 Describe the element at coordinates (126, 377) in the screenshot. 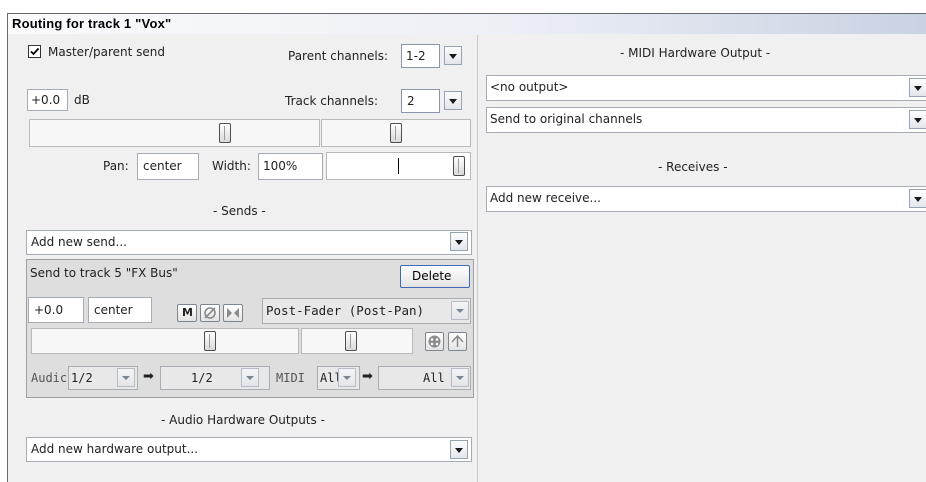

I see `send-audio-src-dropdown-icon` at that location.